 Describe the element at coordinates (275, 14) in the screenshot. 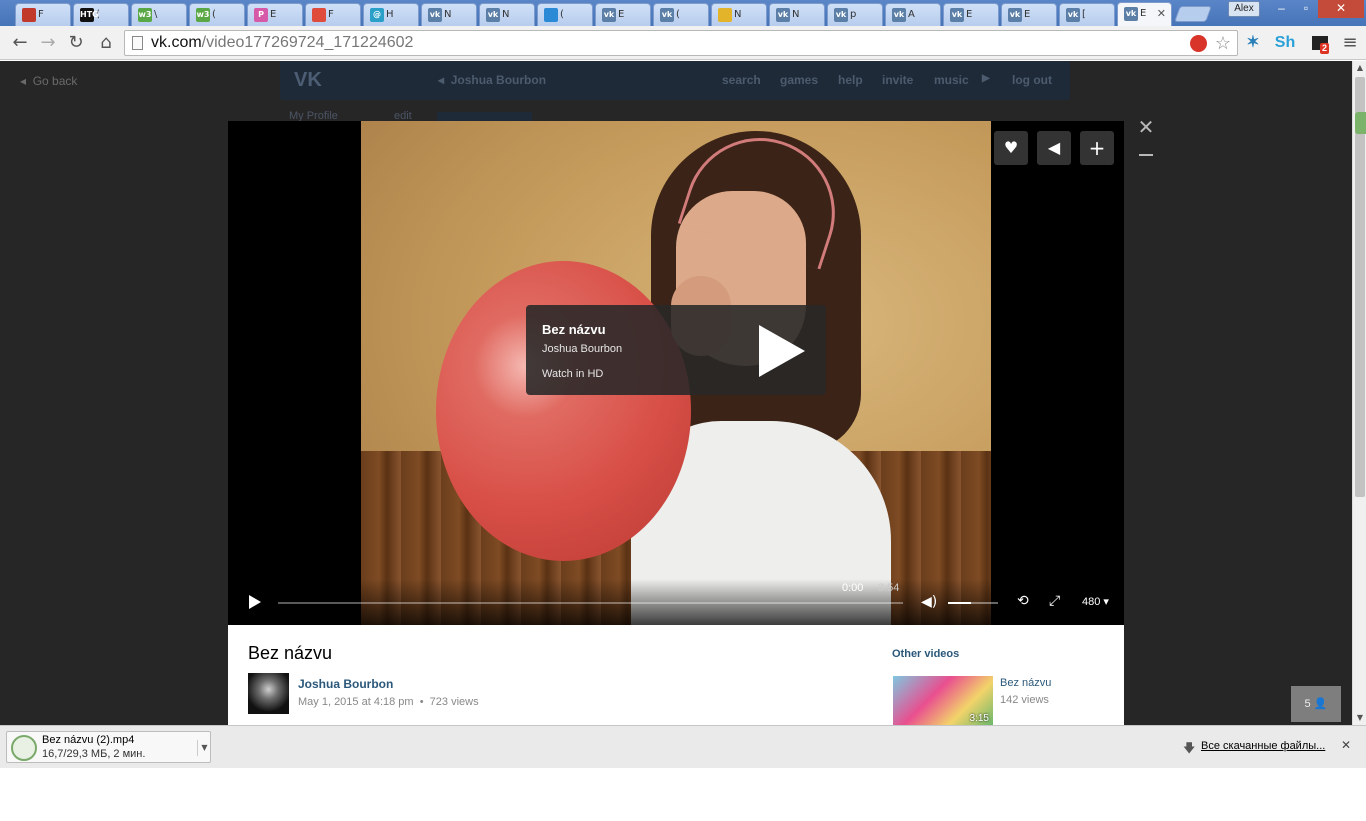

I see `browser-tab: PE` at that location.